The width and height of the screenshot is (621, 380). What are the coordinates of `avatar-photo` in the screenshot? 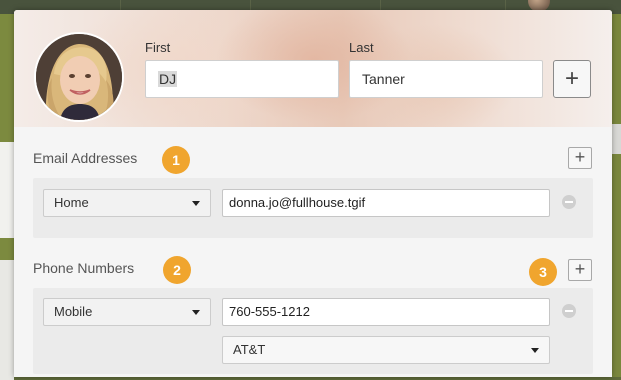 It's located at (79, 77).